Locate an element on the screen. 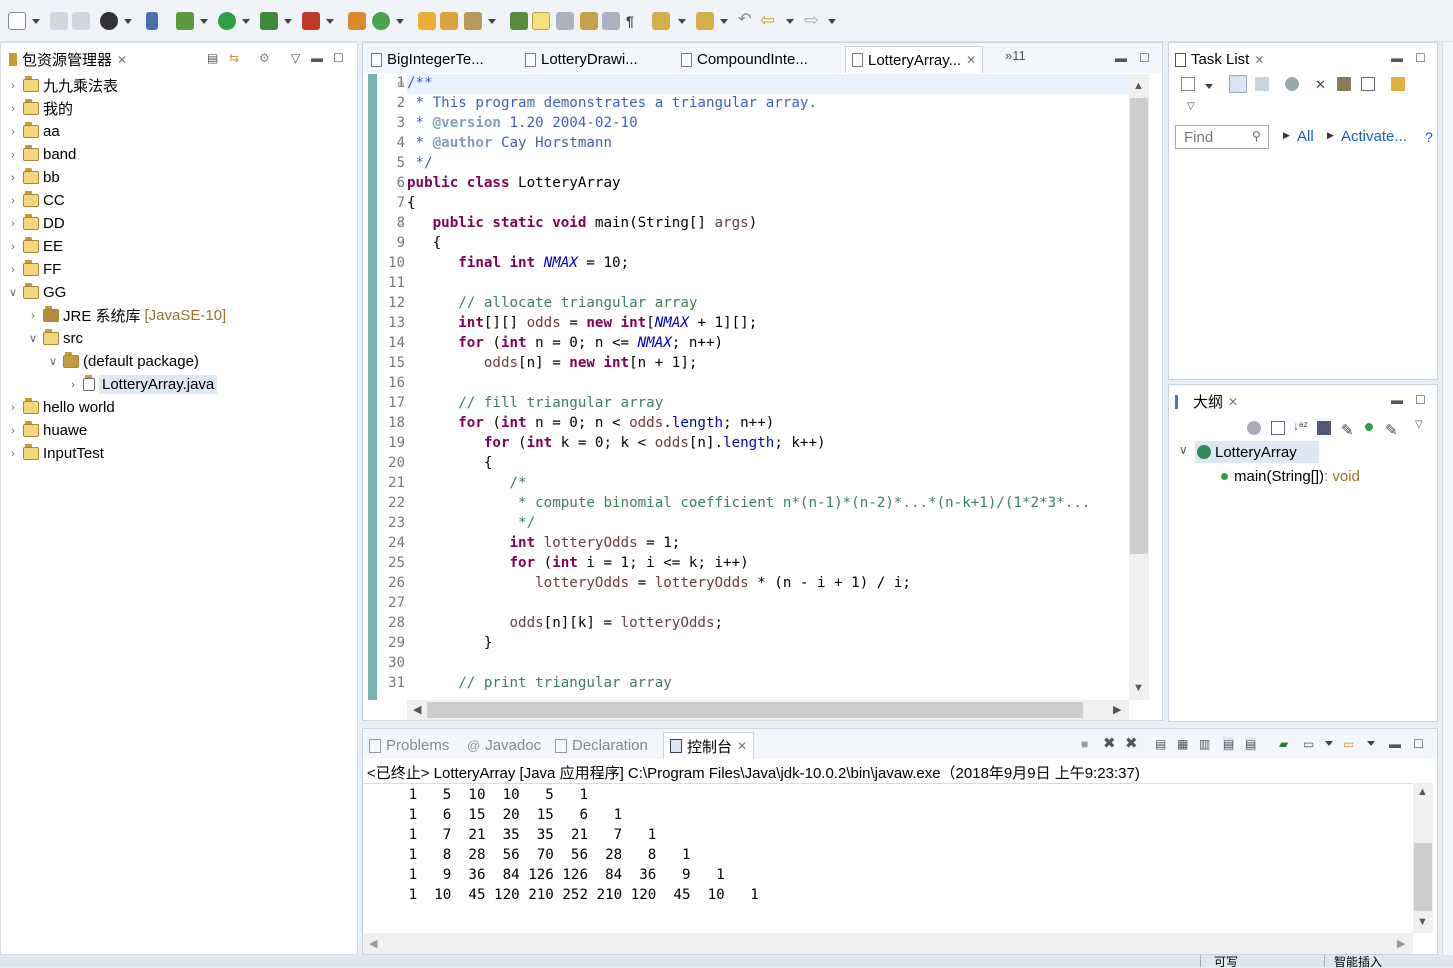  next-annotation-dropdown-icon is located at coordinates (682, 21).